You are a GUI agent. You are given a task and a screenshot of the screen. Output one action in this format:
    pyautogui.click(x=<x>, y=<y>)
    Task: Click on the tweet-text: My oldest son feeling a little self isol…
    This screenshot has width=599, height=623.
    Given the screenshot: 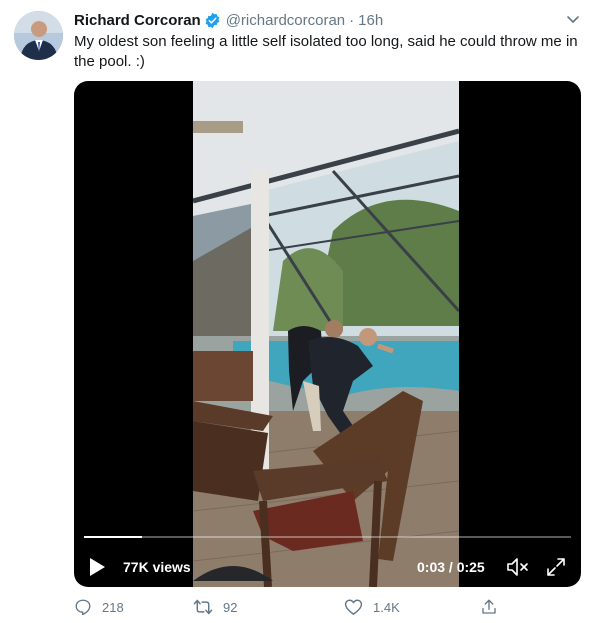 What is the action you would take?
    pyautogui.click(x=326, y=51)
    